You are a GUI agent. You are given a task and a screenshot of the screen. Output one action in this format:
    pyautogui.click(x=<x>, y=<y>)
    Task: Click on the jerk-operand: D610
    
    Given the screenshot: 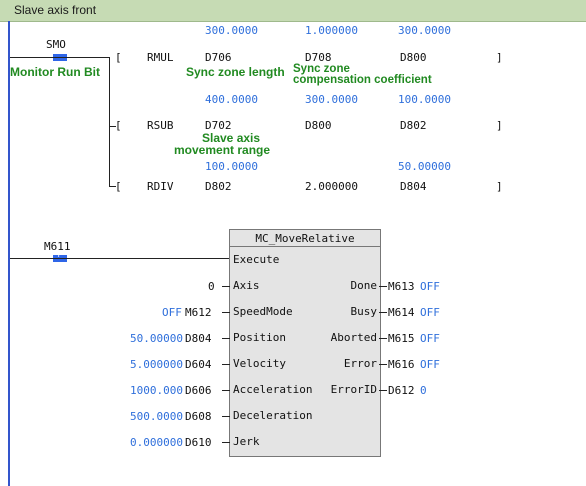 What is the action you would take?
    pyautogui.click(x=198, y=442)
    